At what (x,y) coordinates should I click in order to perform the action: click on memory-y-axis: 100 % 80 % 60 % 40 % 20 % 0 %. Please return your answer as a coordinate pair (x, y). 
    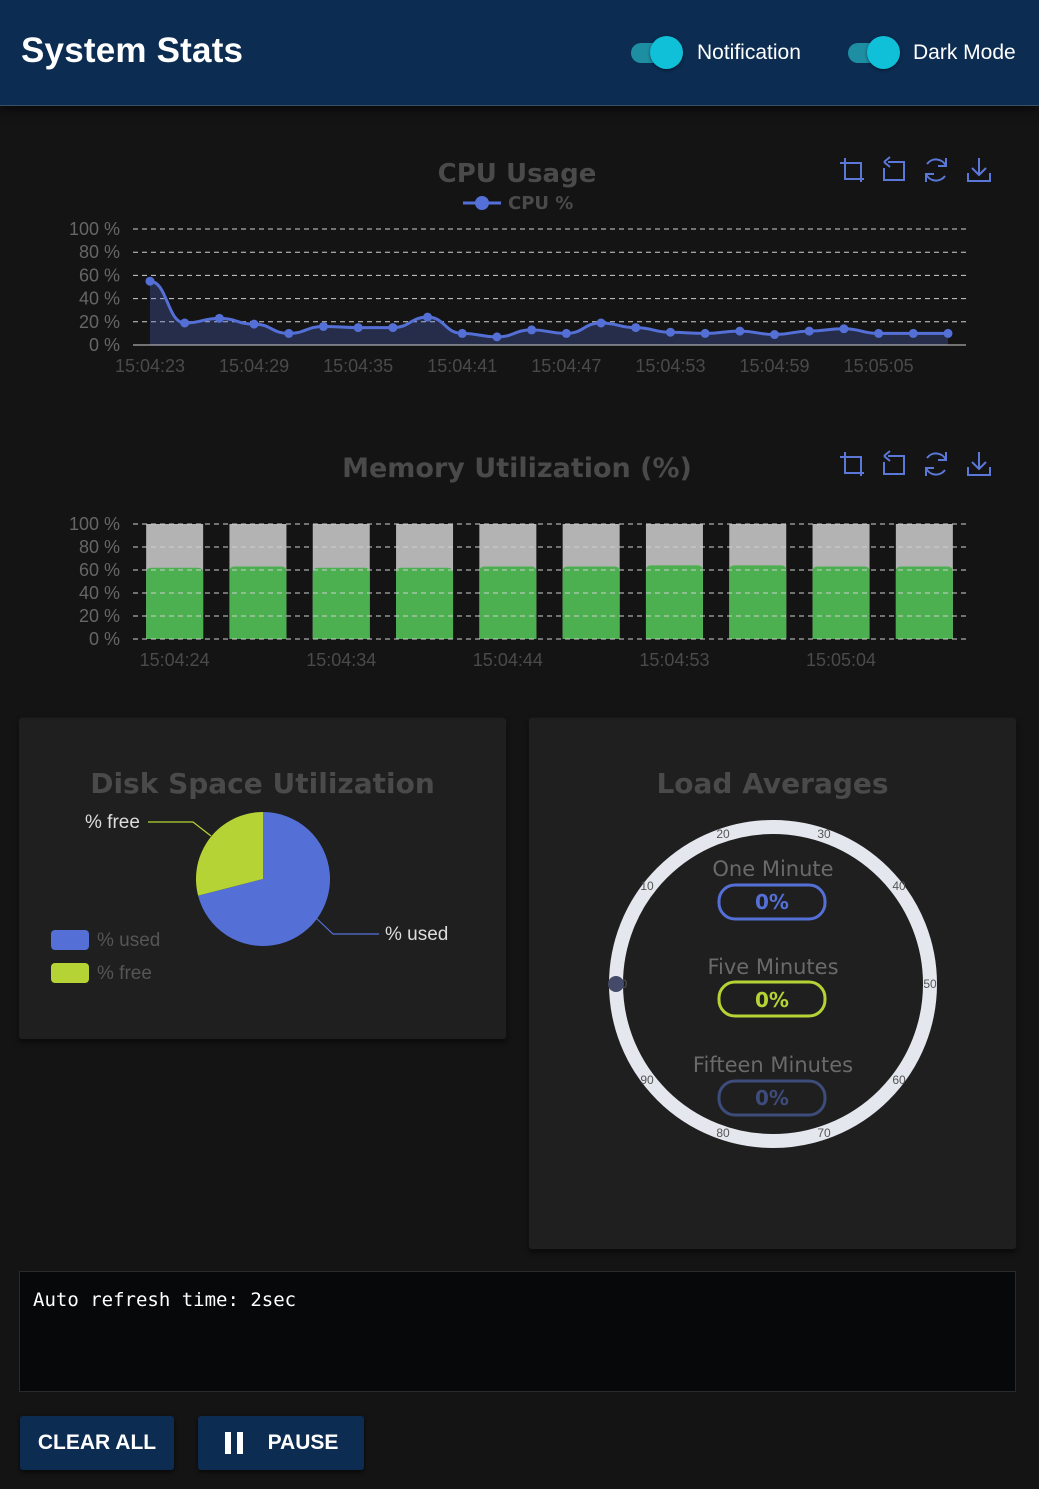
    Looking at the image, I should click on (94, 581).